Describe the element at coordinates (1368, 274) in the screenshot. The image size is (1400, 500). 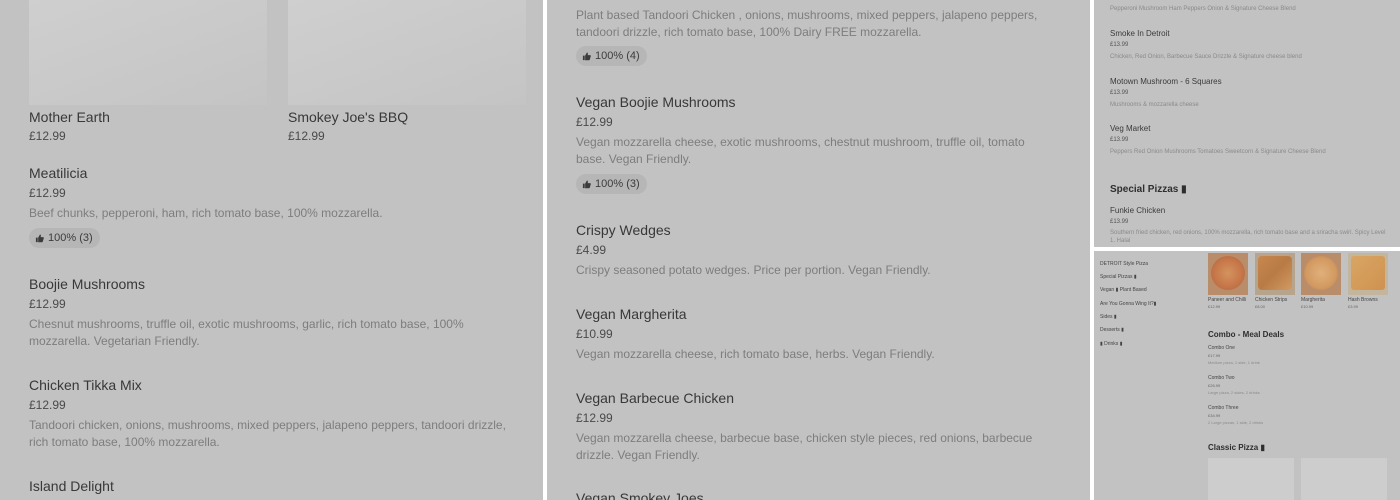
I see `hash-browns-image` at that location.